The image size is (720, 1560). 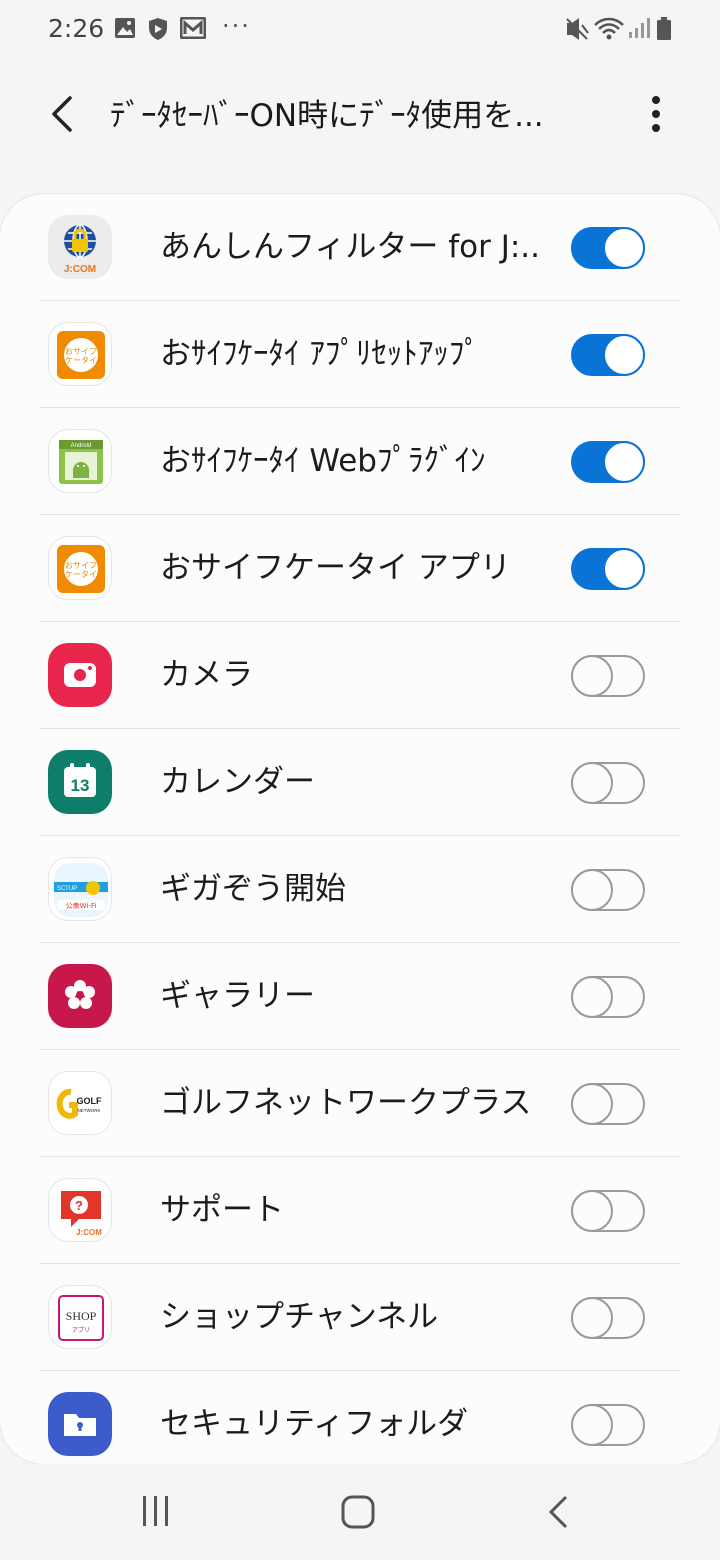 What do you see at coordinates (577, 29) in the screenshot?
I see `mute-icon` at bounding box center [577, 29].